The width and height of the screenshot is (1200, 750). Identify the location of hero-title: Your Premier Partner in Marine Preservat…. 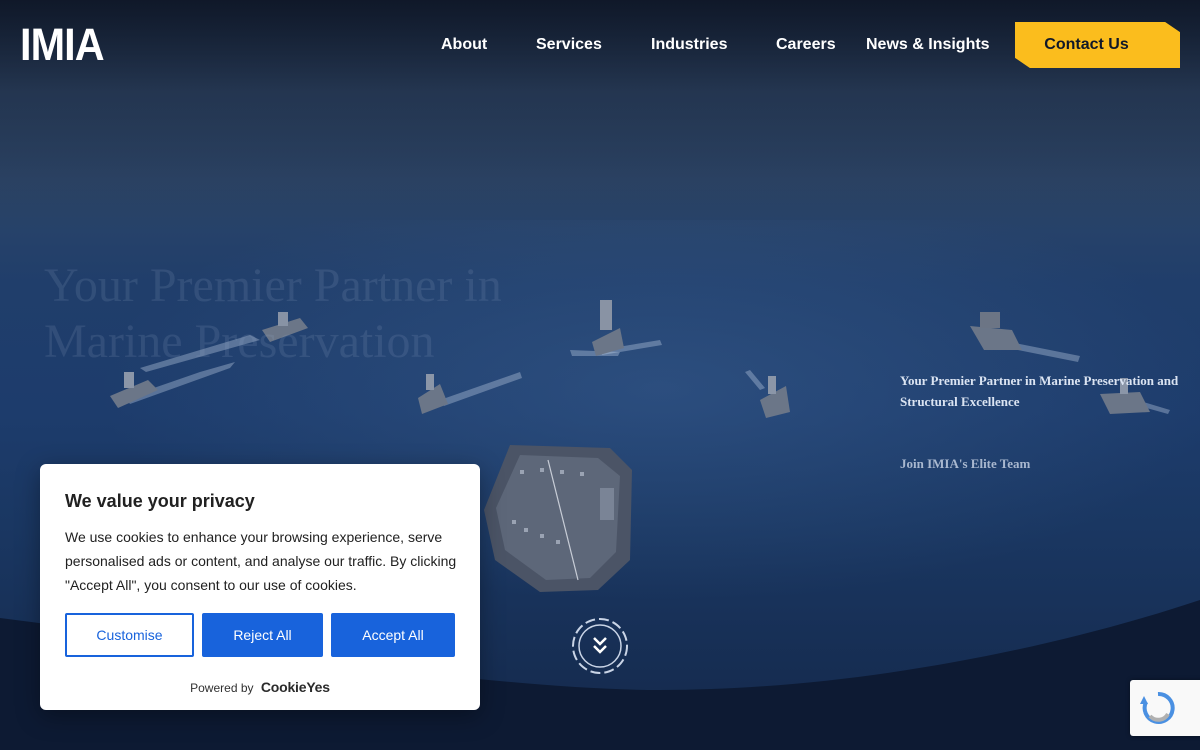
(273, 313).